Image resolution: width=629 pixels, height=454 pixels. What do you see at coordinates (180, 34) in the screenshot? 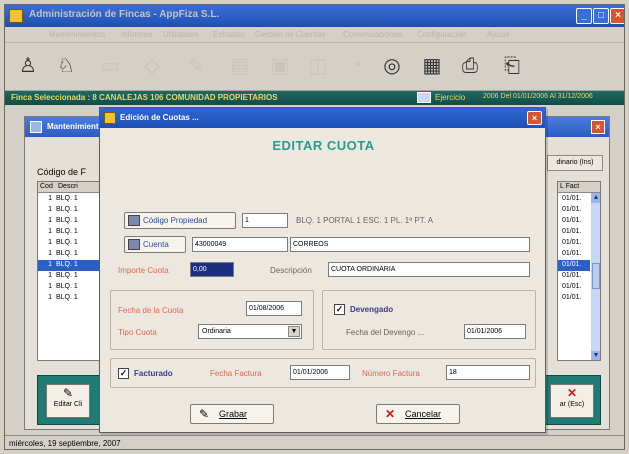
I see `menu-item: Utilidades` at bounding box center [180, 34].